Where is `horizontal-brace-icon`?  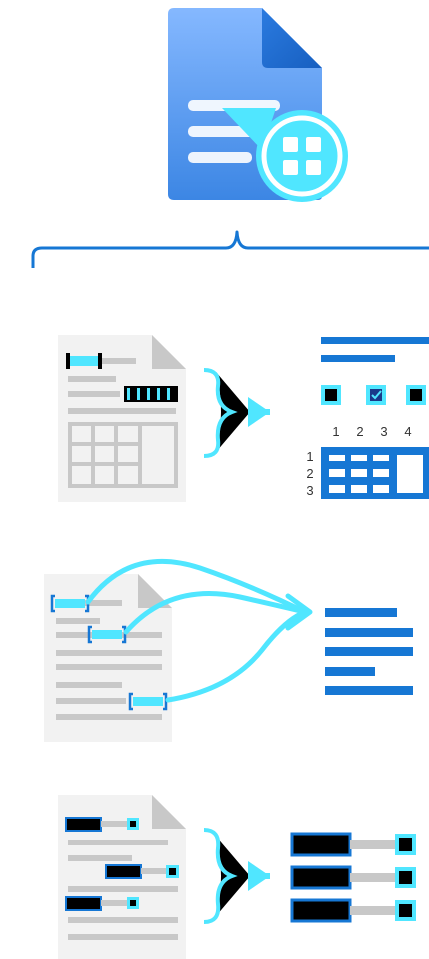
horizontal-brace-icon is located at coordinates (230, 249).